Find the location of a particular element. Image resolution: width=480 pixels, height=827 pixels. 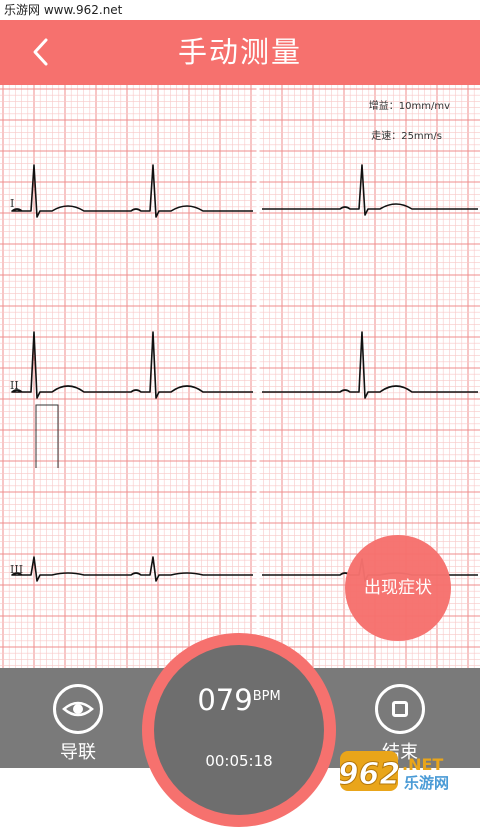

lead-label-1: I is located at coordinates (12, 203).